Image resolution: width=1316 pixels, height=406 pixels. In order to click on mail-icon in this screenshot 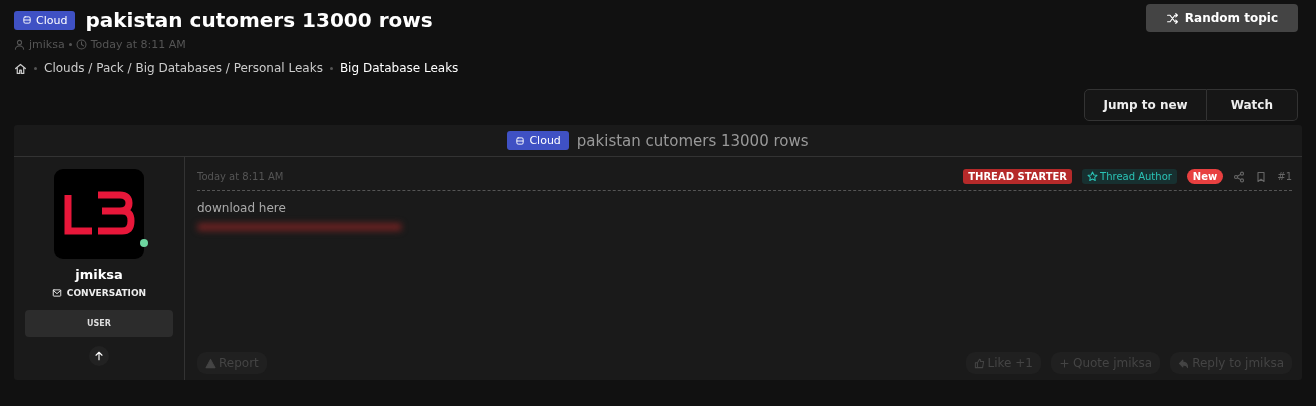, I will do `click(56, 293)`.